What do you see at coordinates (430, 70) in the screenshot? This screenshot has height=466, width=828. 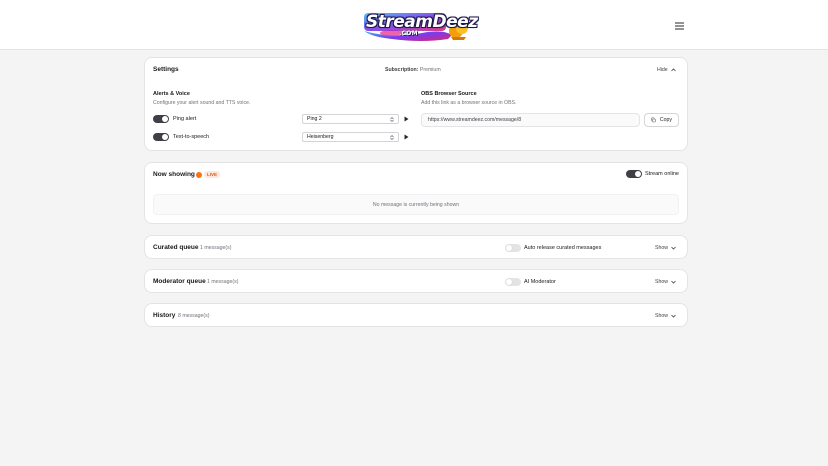 I see `subscription-value: Premium` at bounding box center [430, 70].